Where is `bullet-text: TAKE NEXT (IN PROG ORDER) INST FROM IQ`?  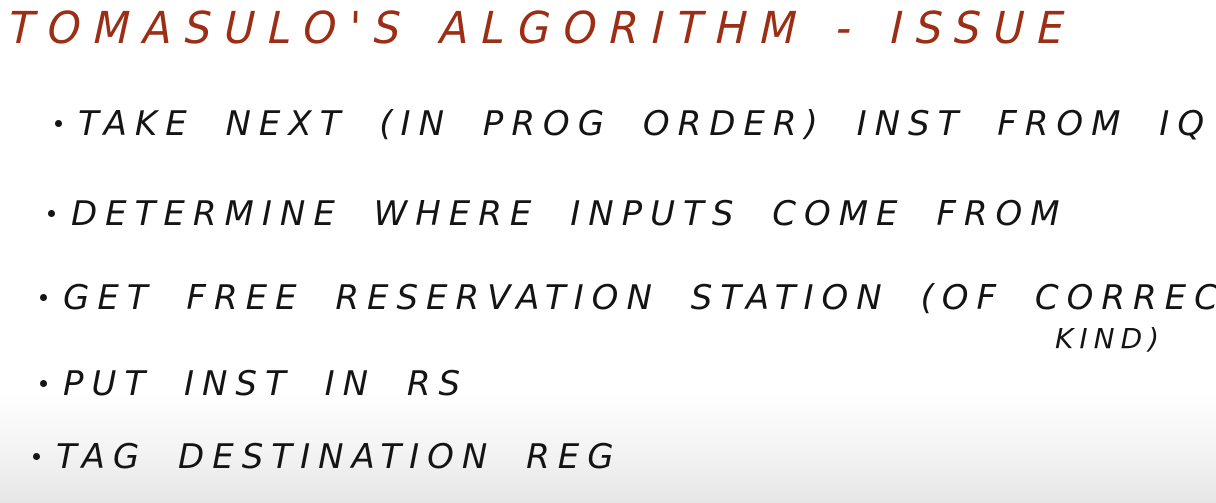 bullet-text: TAKE NEXT (IN PROG ORDER) INST FROM IQ is located at coordinates (645, 124).